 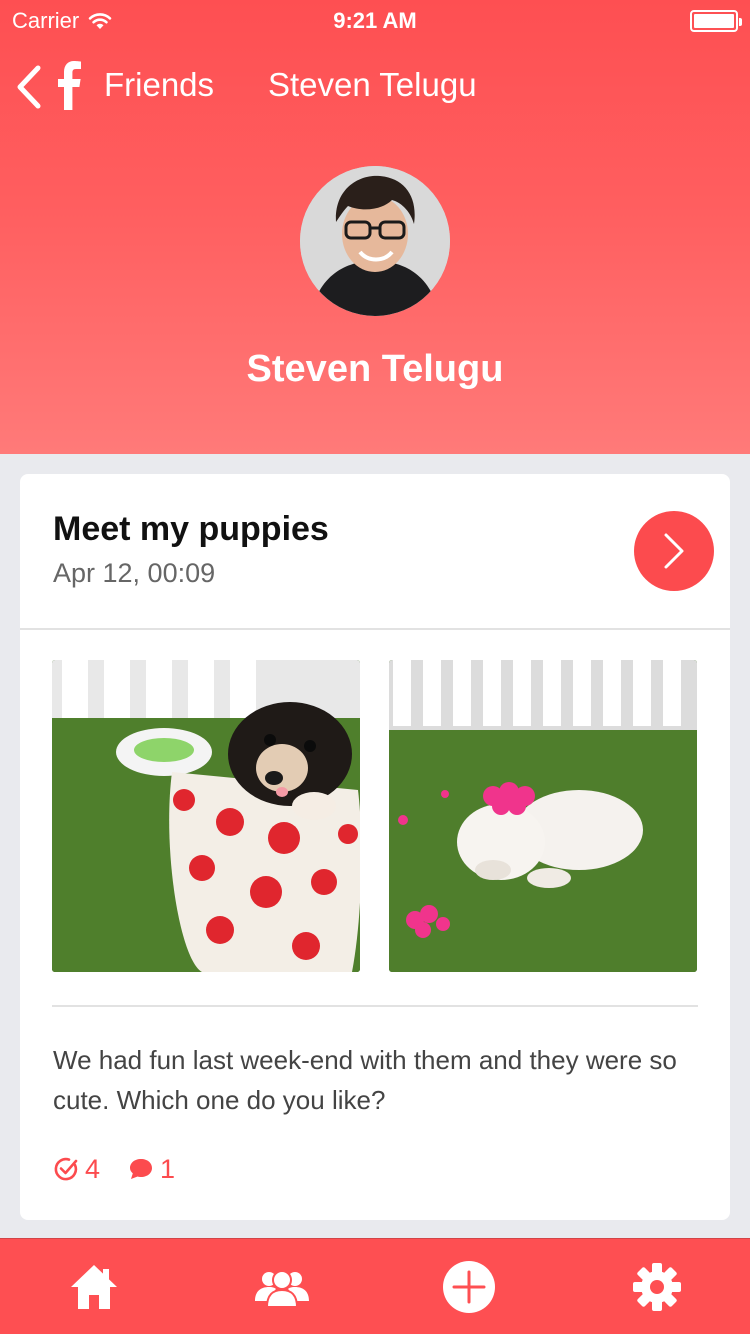 I want to click on photo-puppy-cup, so click(x=206, y=816).